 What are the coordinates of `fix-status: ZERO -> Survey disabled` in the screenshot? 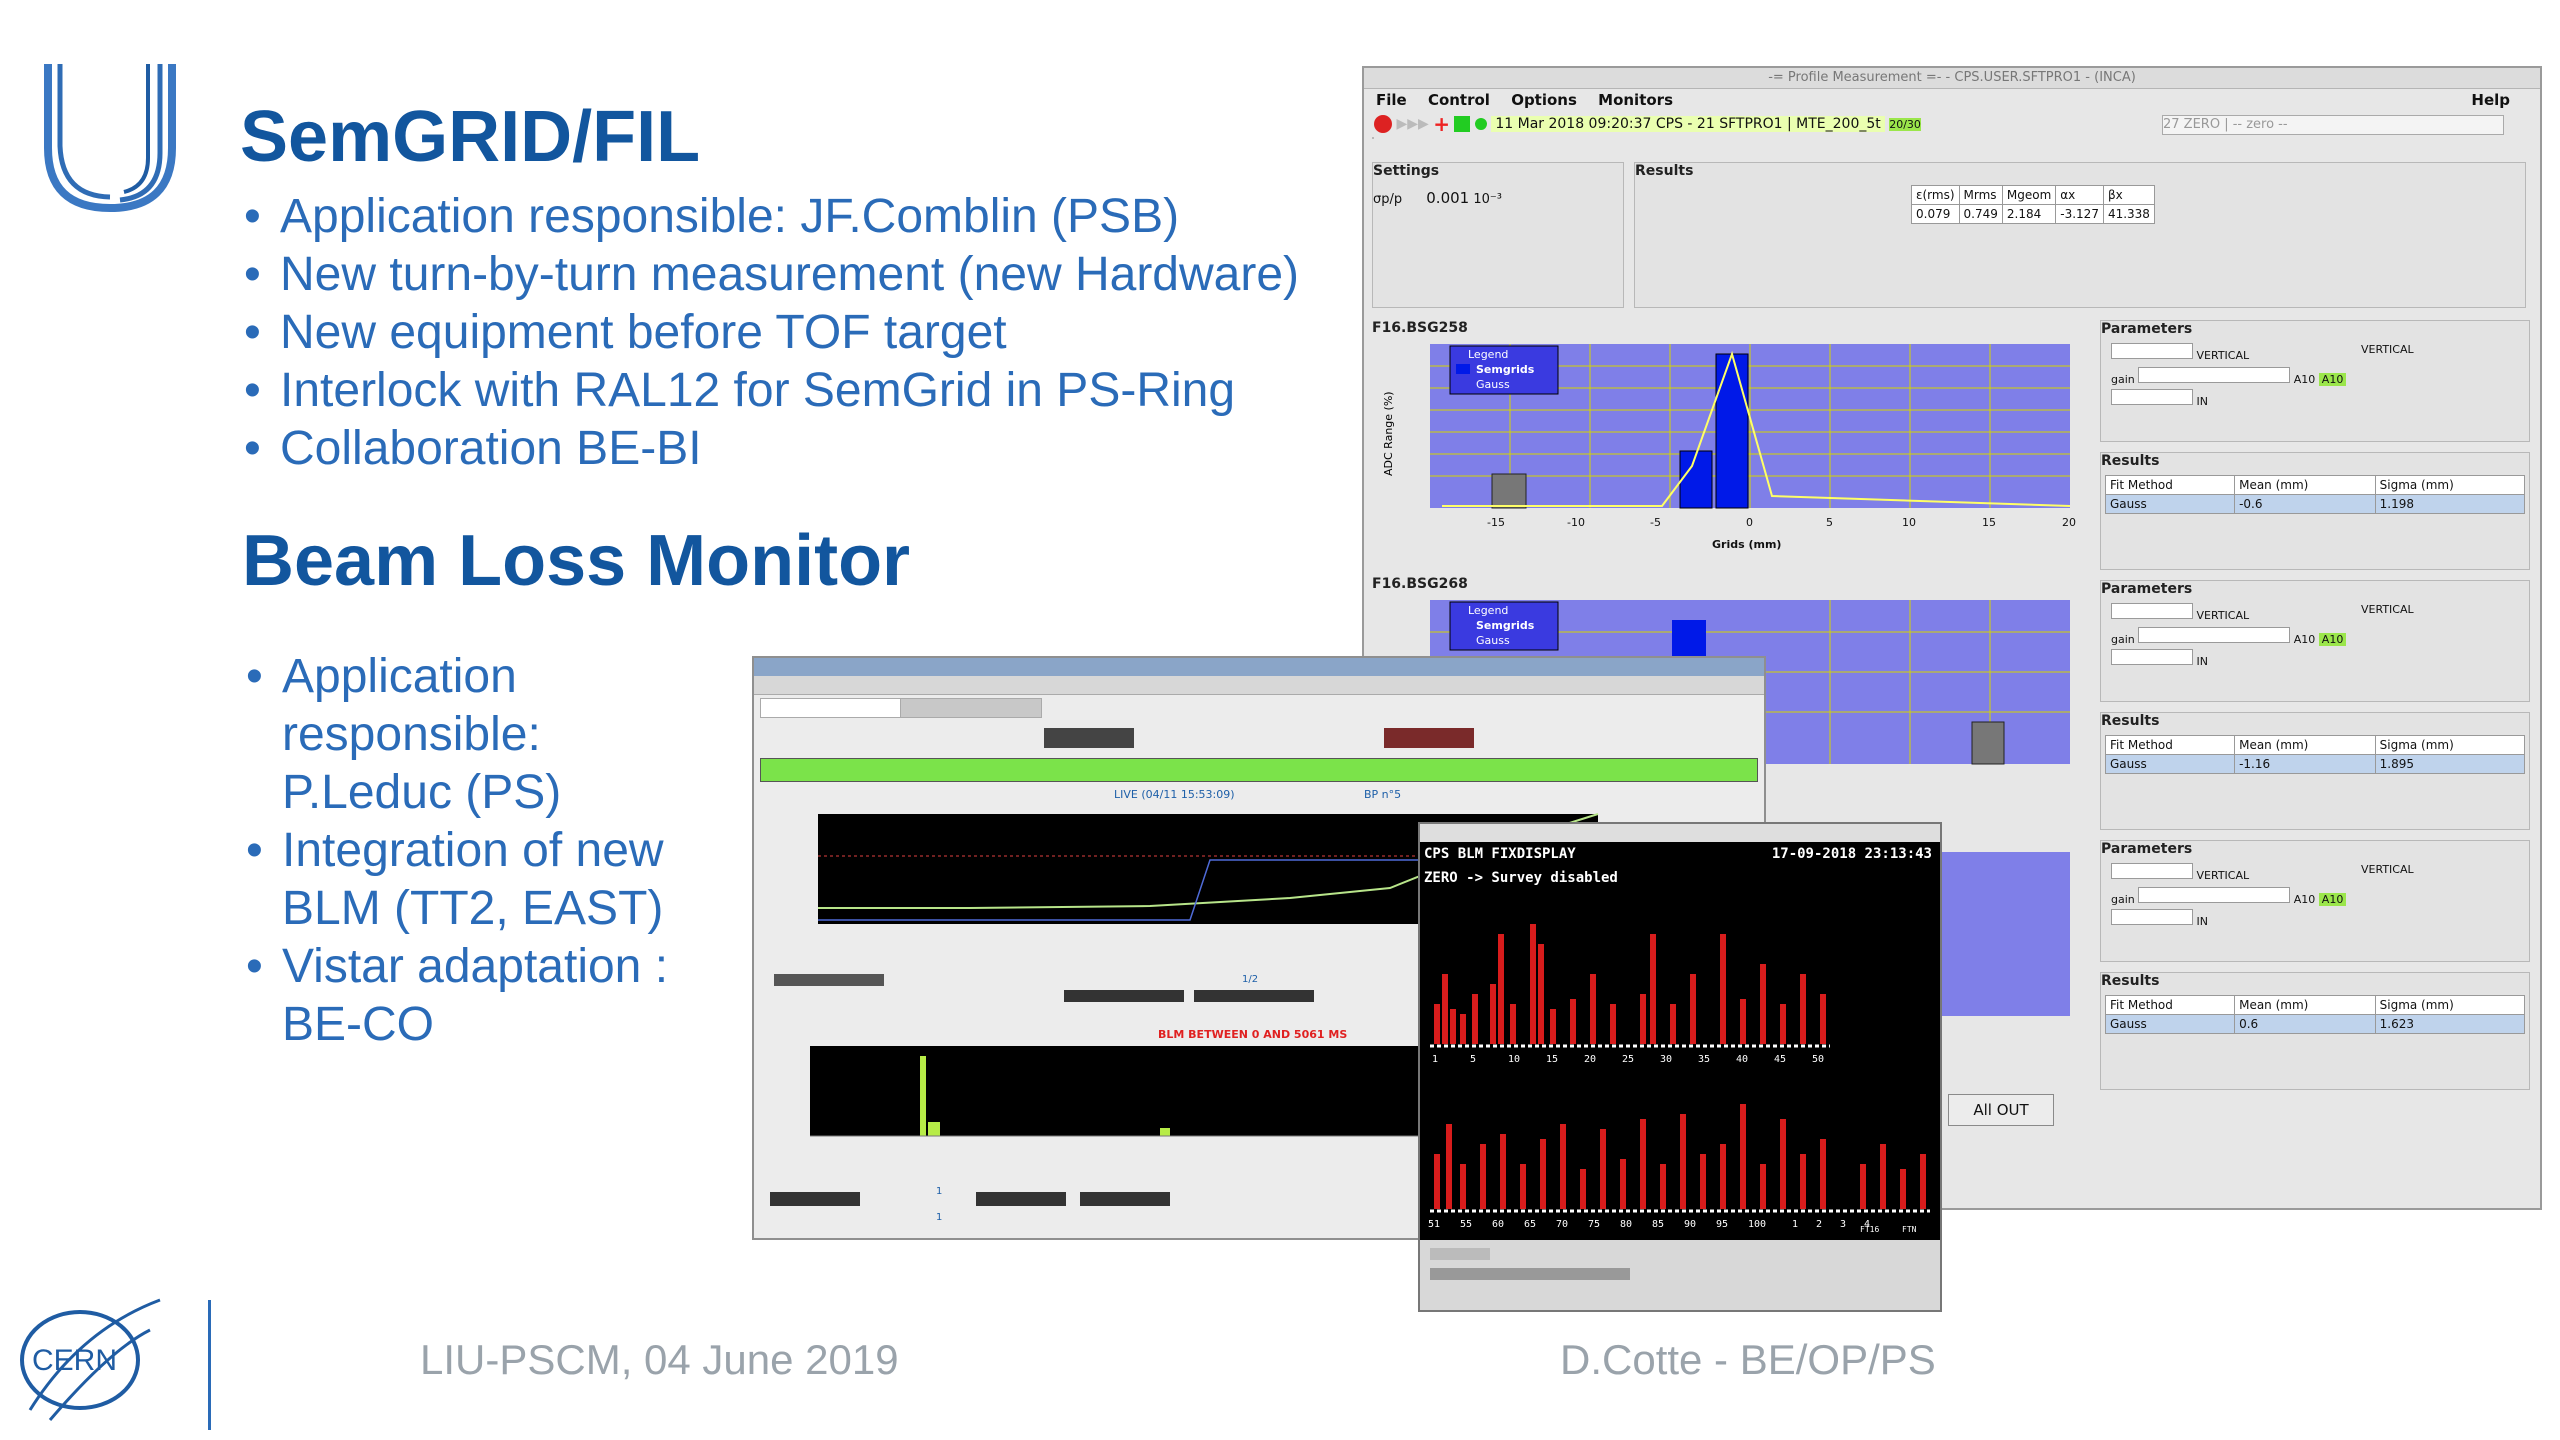 It's located at (1521, 878).